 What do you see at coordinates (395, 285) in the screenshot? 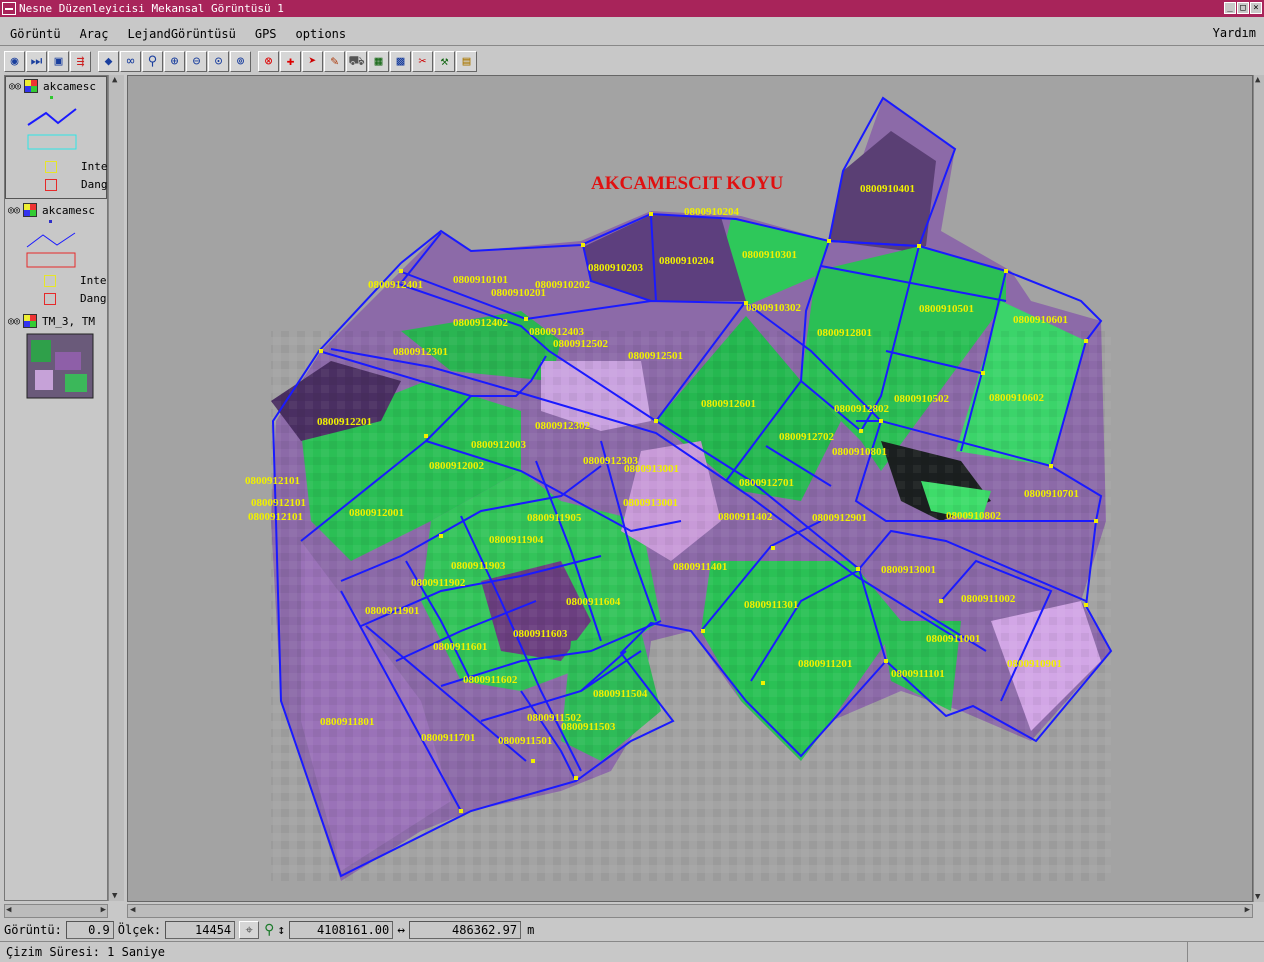
I see `parcel-label: 0800912401` at bounding box center [395, 285].